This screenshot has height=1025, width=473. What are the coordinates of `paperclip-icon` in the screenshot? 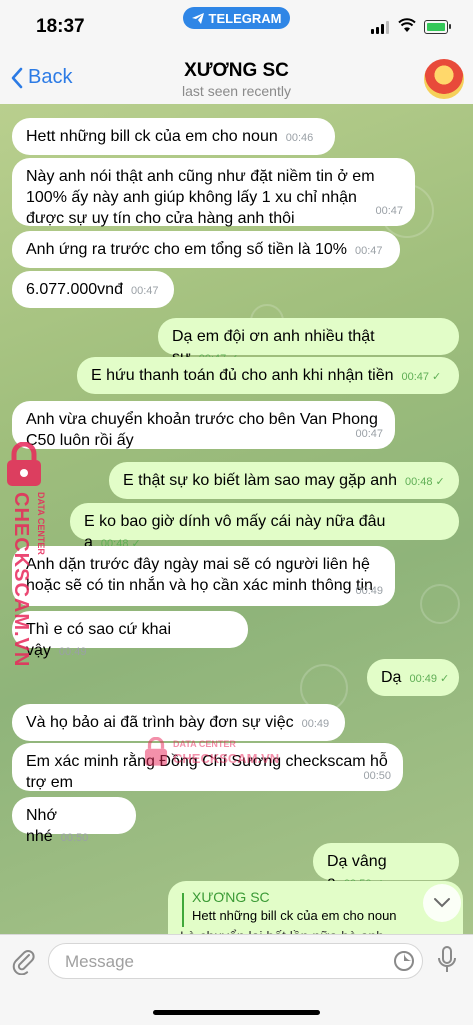 It's located at (24, 961).